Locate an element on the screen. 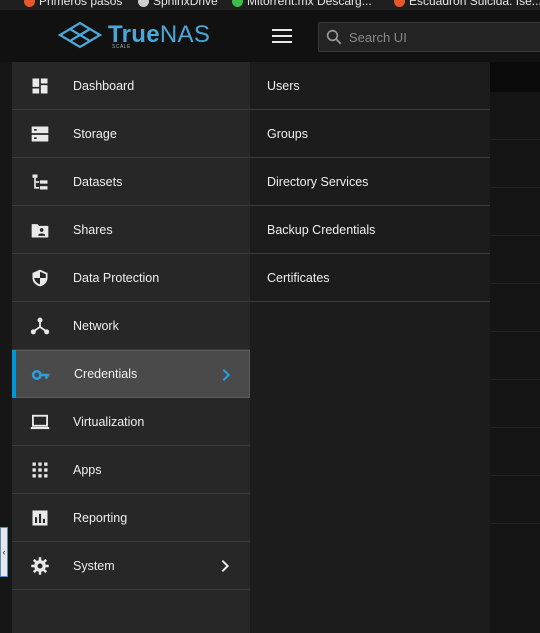  shares-icon is located at coordinates (40, 231).